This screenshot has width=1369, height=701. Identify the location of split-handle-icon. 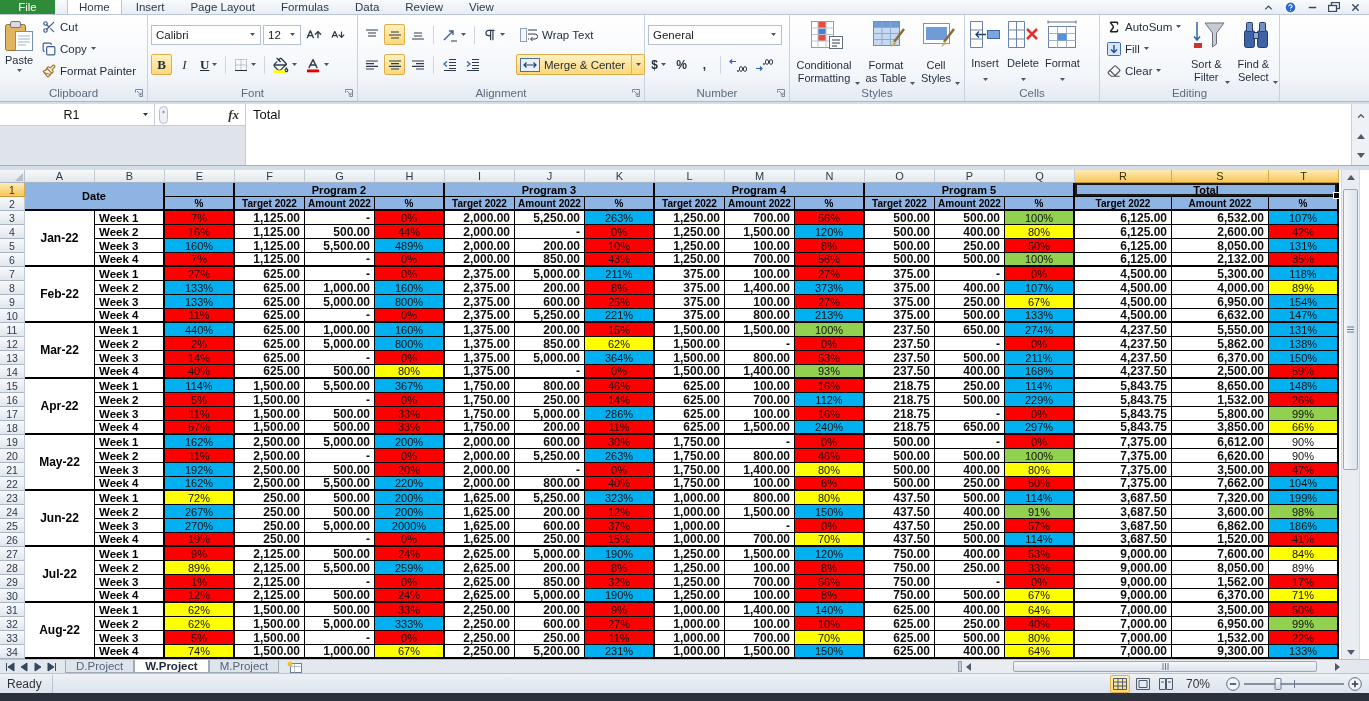
(960, 666).